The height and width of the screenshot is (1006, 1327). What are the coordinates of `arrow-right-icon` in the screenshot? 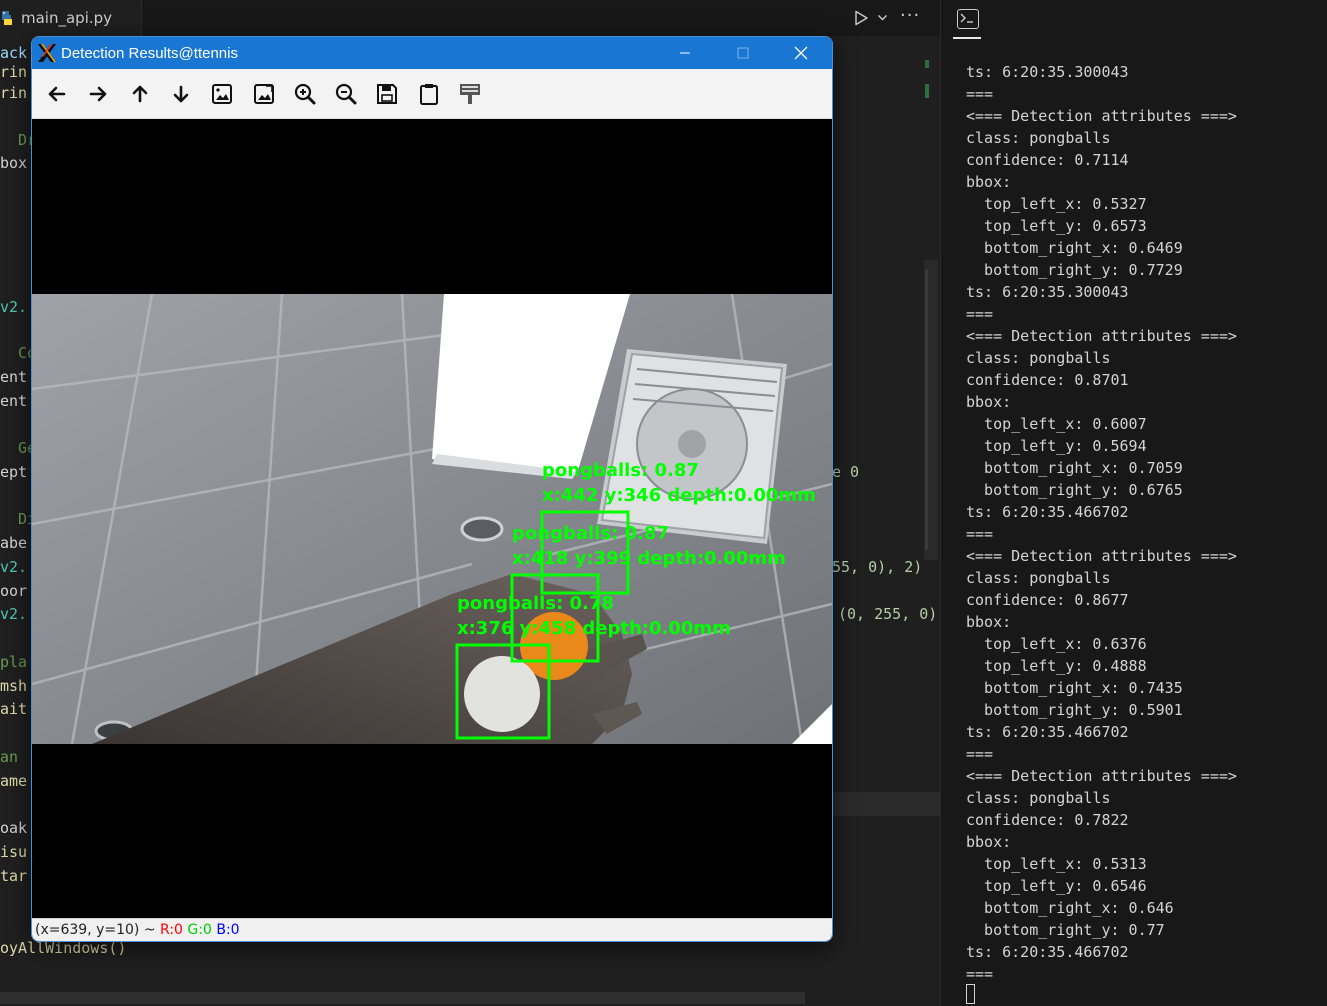 It's located at (98, 94).